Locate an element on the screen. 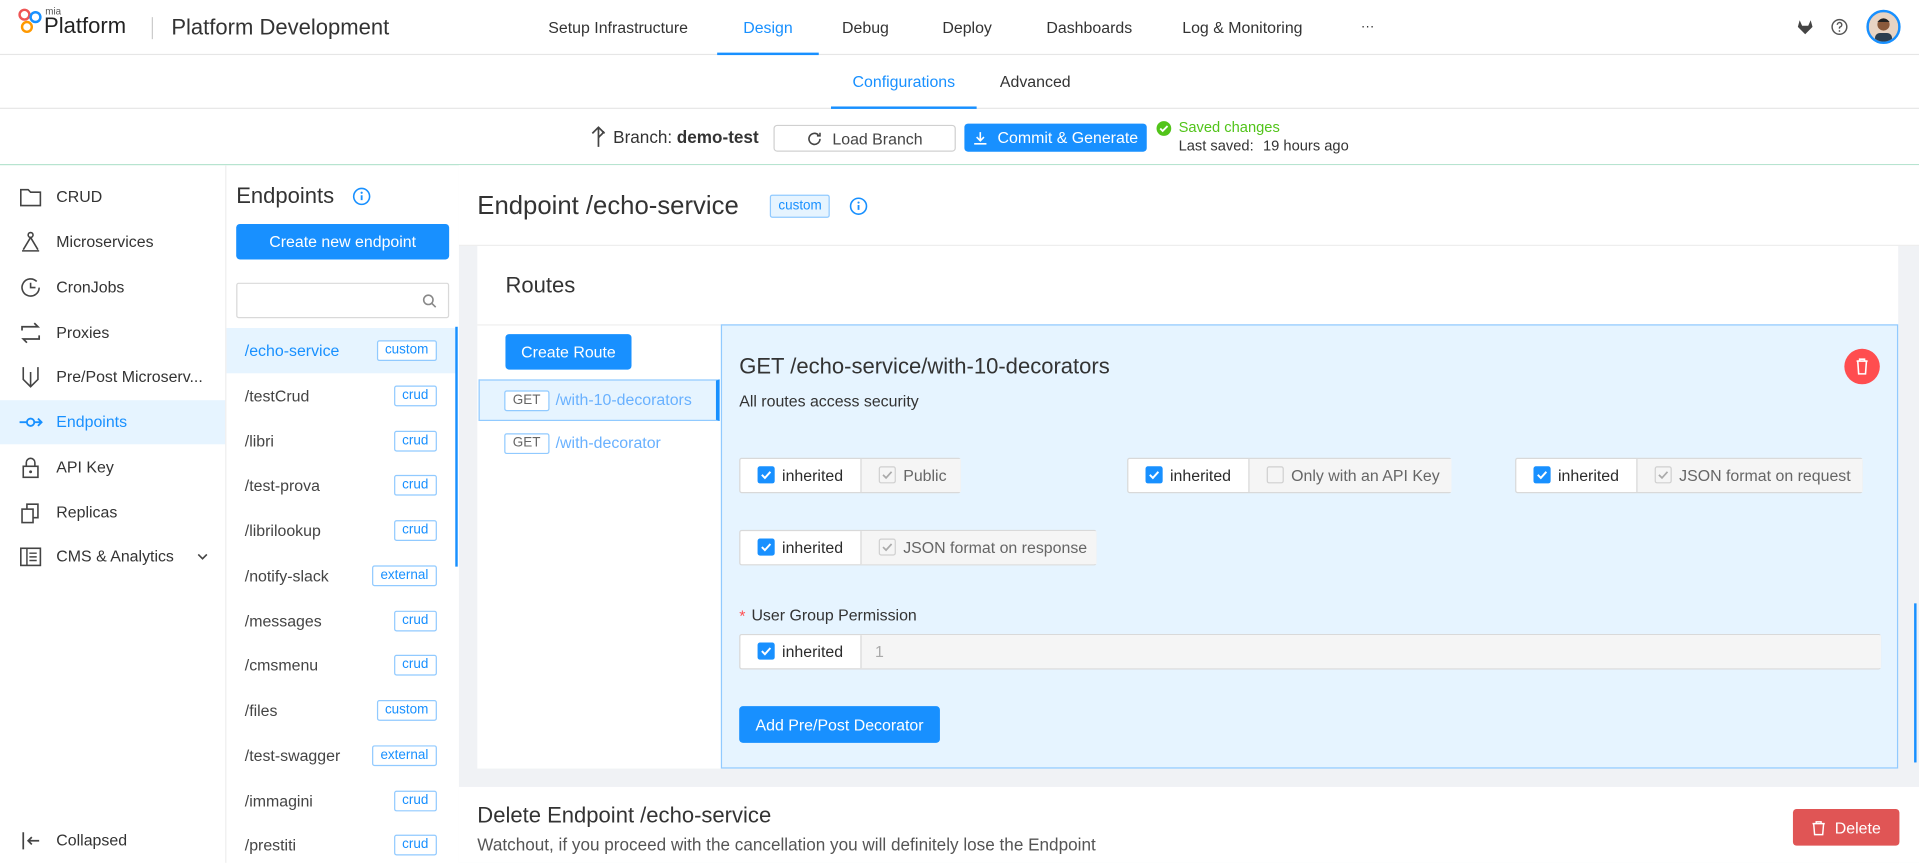  commit-generate-label: Commit & Generate is located at coordinates (1068, 137).